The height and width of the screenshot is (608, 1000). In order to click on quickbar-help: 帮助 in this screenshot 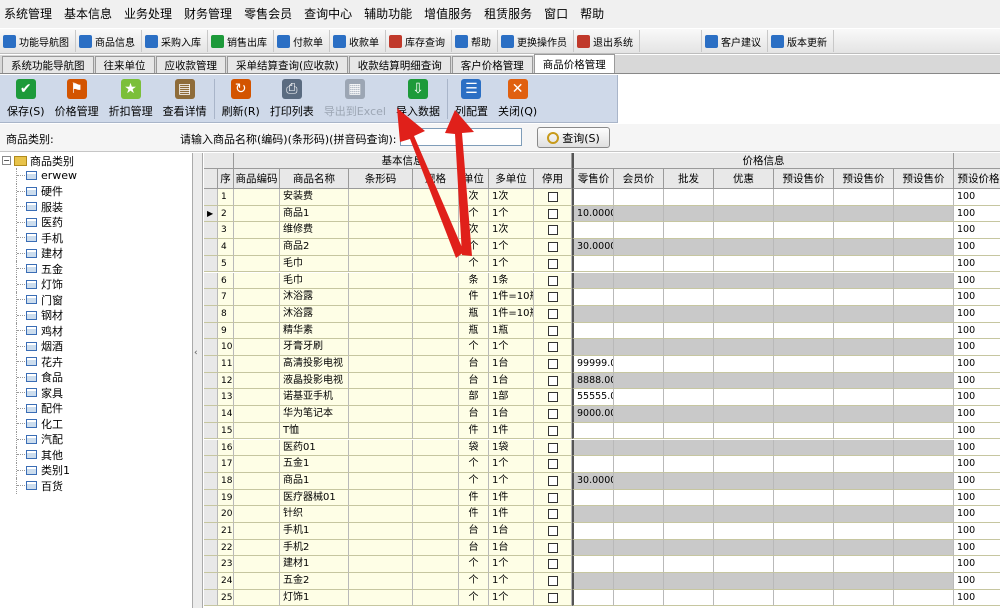, I will do `click(475, 41)`.